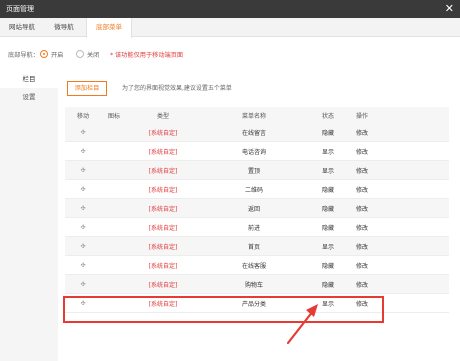 The height and width of the screenshot is (361, 460). I want to click on sidebar-item-settings: 设置, so click(29, 97).